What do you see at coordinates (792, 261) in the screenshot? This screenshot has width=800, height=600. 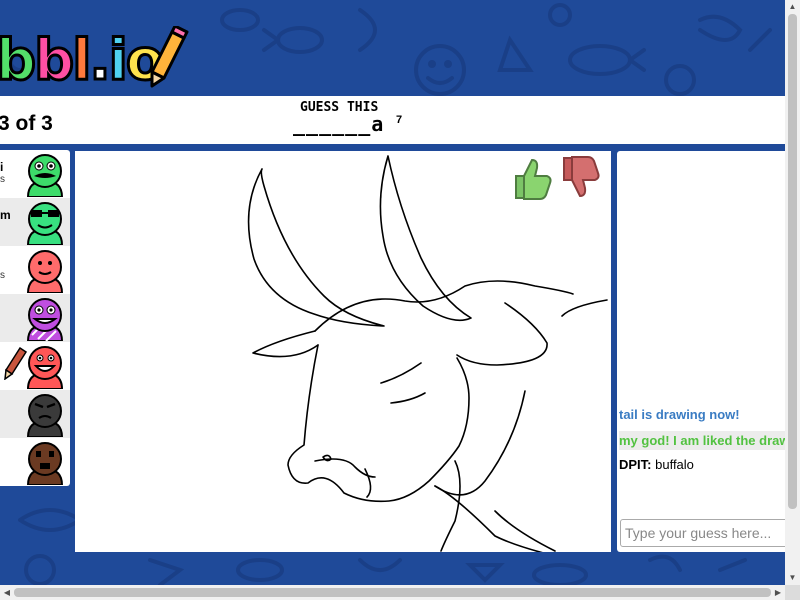 I see `vertical-scroll-thumb` at bounding box center [792, 261].